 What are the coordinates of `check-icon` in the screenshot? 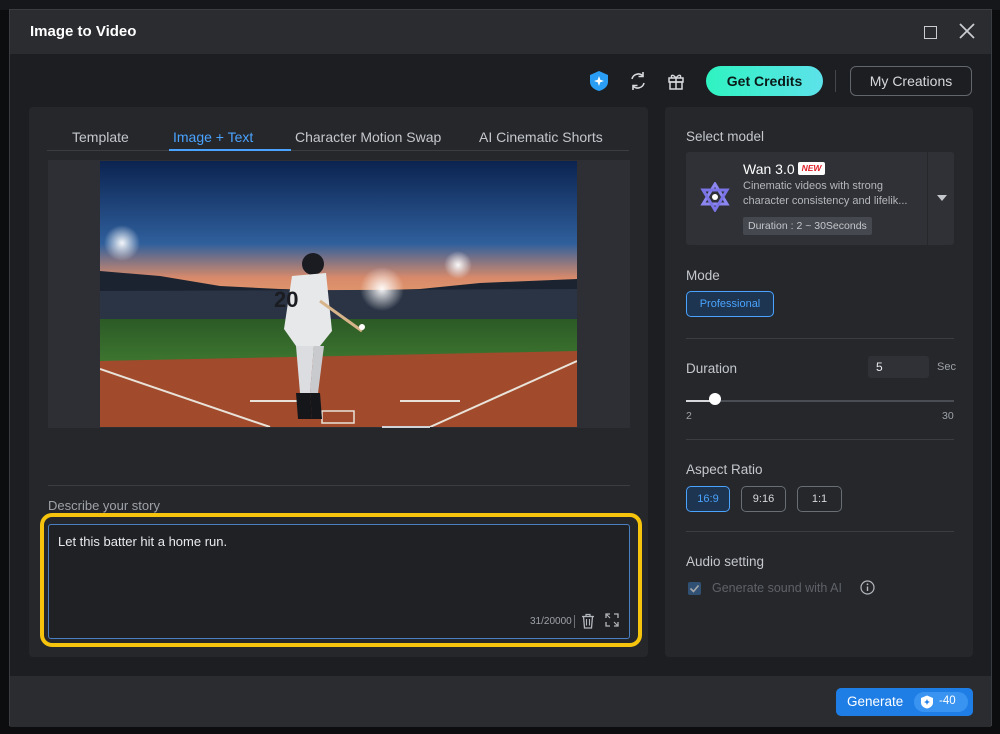 It's located at (694, 588).